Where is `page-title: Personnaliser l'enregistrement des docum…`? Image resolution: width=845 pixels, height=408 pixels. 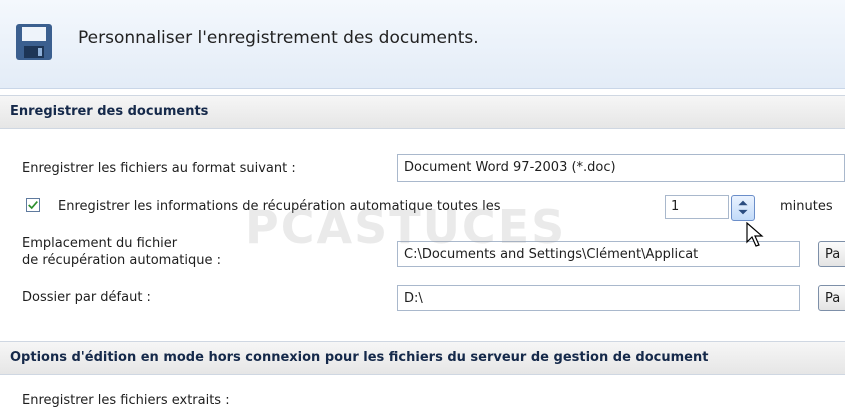 page-title: Personnaliser l'enregistrement des docum… is located at coordinates (278, 38).